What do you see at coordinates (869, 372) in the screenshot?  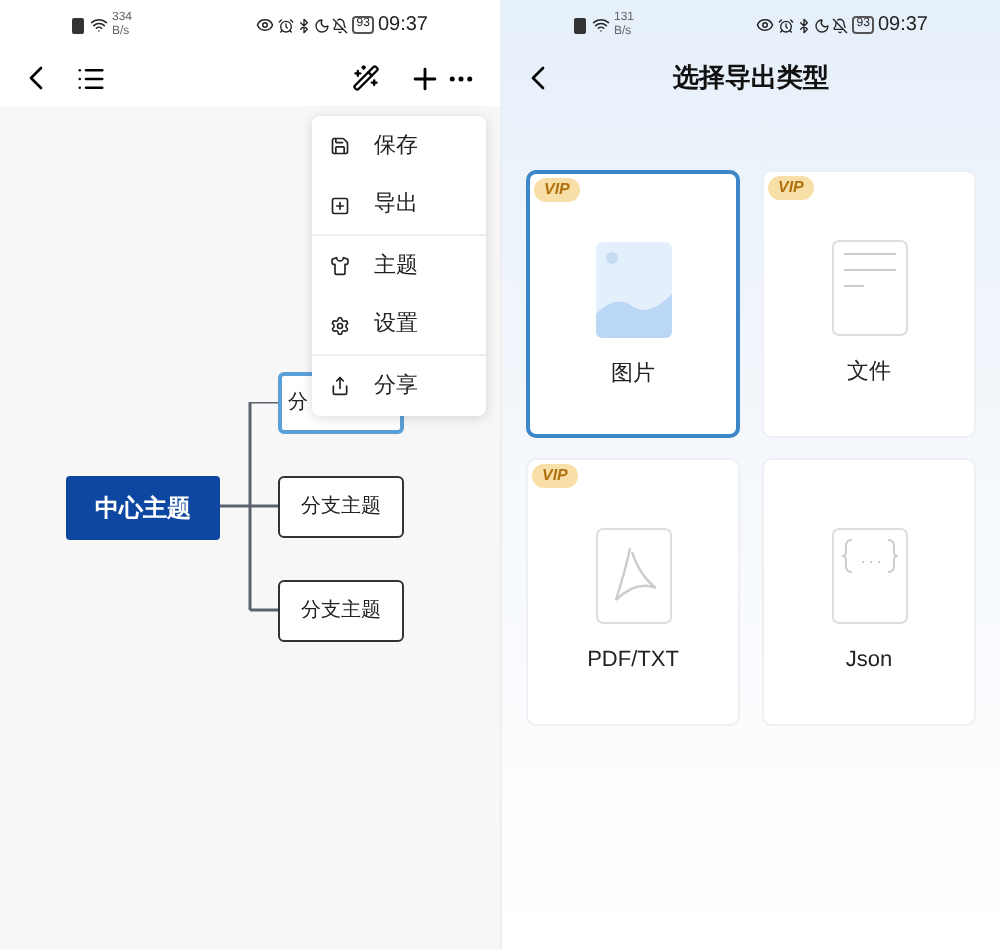 I see `option-label: 文件` at bounding box center [869, 372].